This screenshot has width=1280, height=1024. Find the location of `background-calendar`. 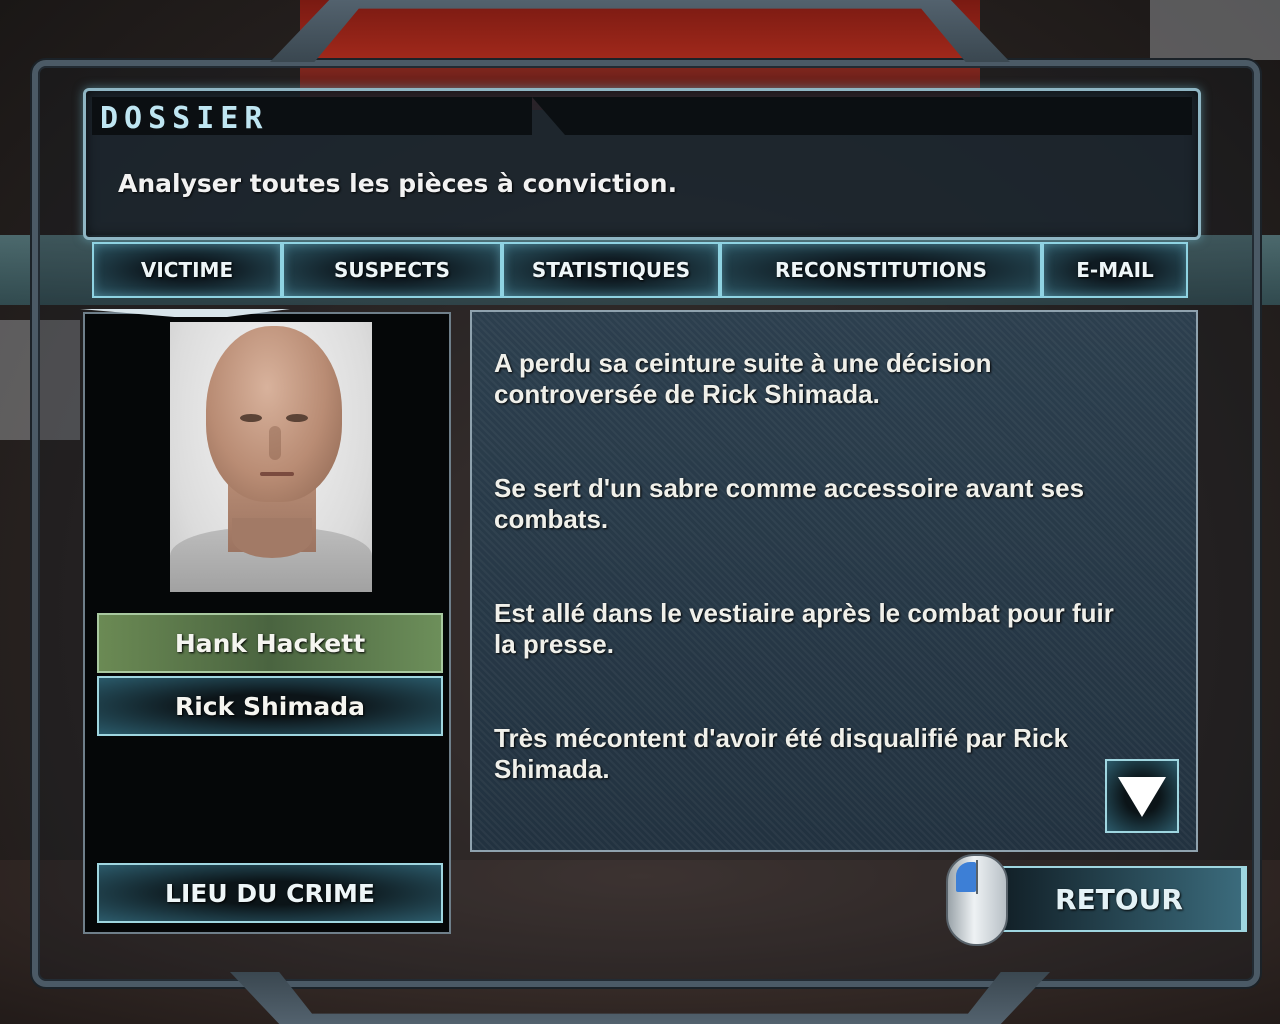

background-calendar is located at coordinates (1215, 30).